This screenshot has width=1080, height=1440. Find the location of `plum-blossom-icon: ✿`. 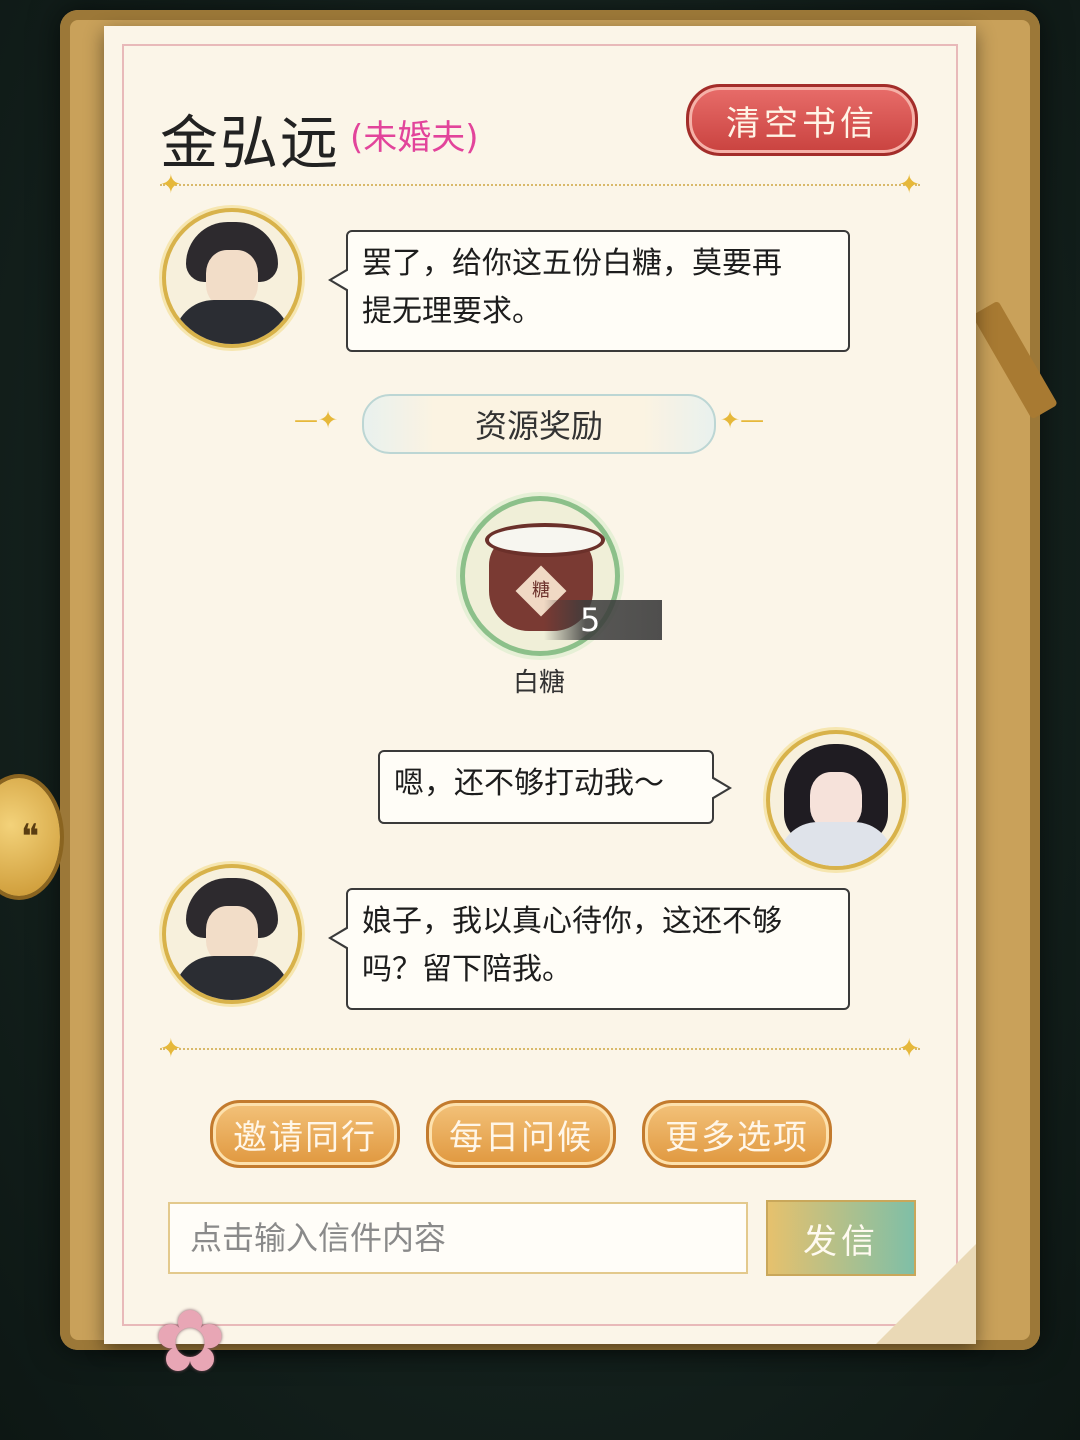

plum-blossom-icon: ✿ is located at coordinates (190, 1342).